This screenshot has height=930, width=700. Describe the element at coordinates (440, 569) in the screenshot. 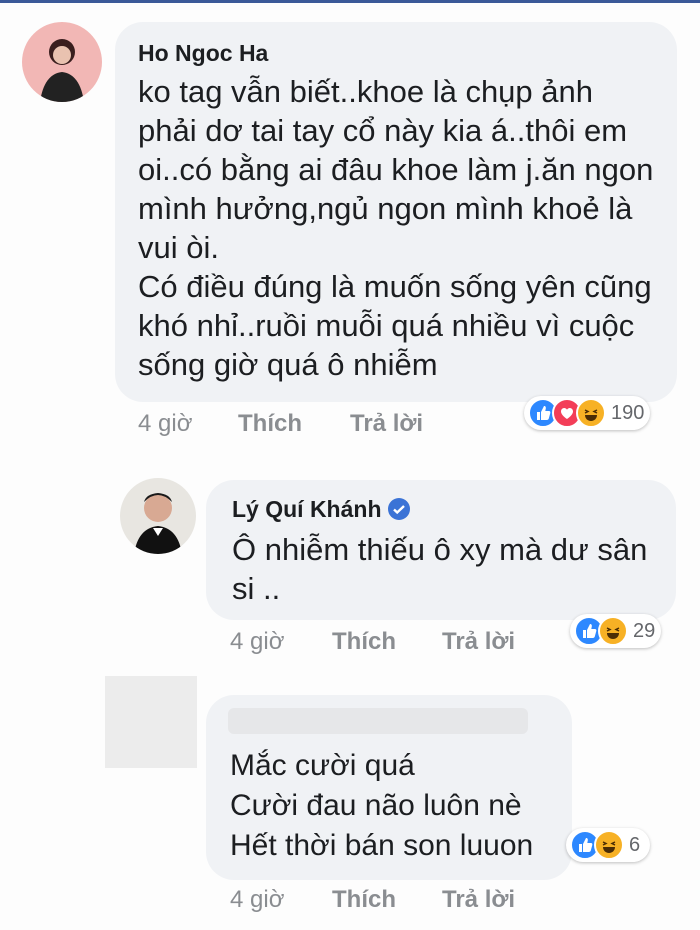

I see `comment-text: Ô nhiễm thiếu ô xy mà dư sân si ..` at that location.